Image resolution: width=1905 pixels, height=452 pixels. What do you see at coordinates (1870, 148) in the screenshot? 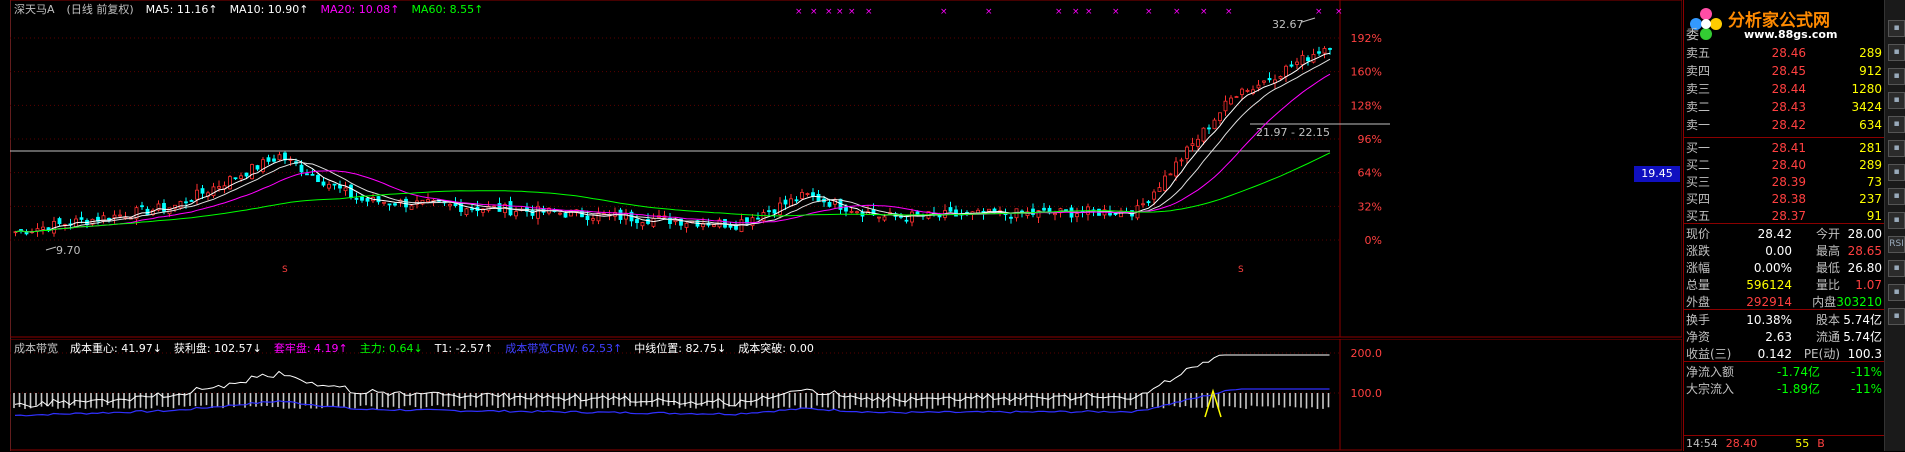
I see `row-volume: 281` at bounding box center [1870, 148].